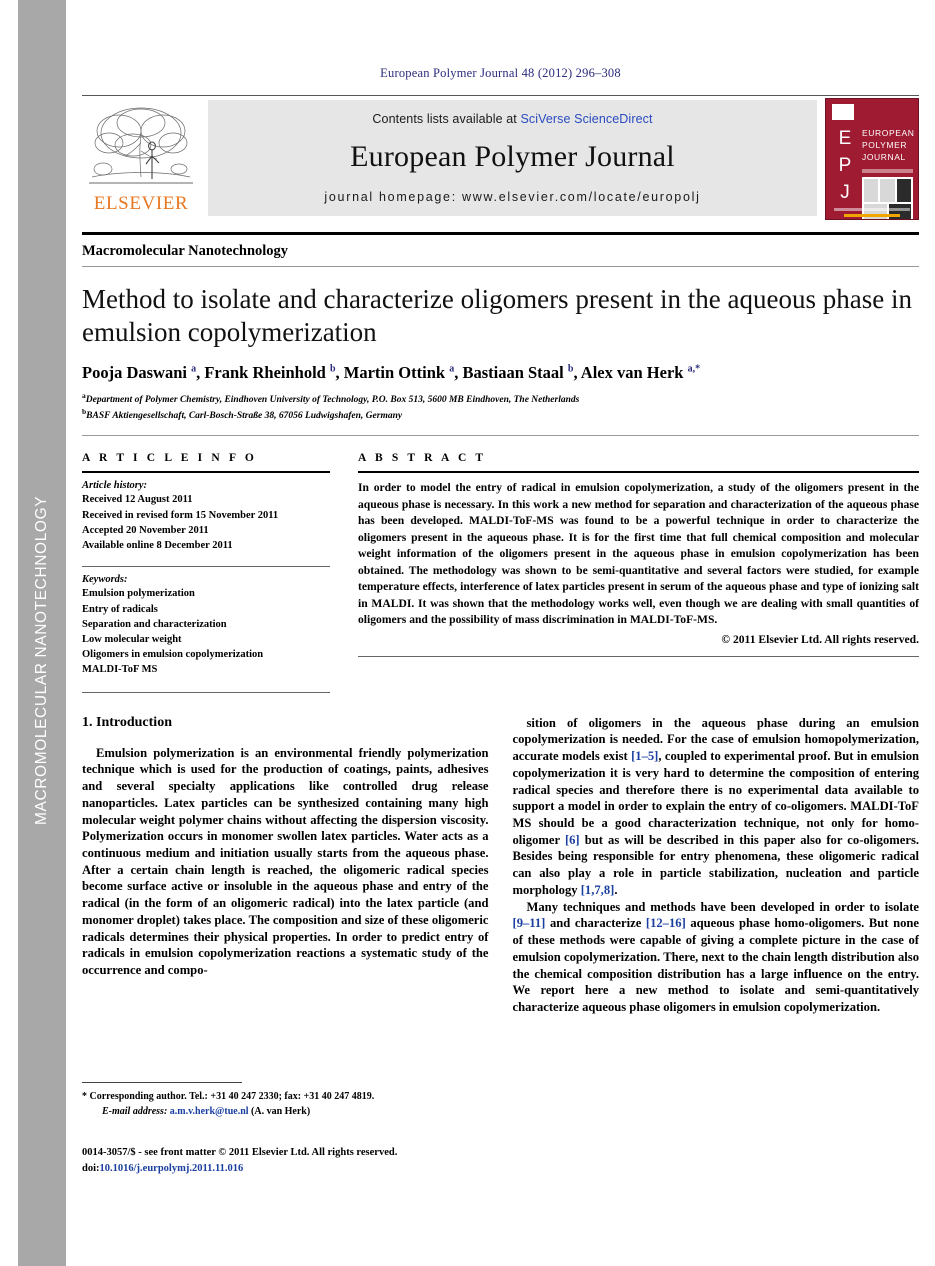 This screenshot has height=1266, width=935. Describe the element at coordinates (141, 147) in the screenshot. I see `elsevier-tree-icon` at that location.